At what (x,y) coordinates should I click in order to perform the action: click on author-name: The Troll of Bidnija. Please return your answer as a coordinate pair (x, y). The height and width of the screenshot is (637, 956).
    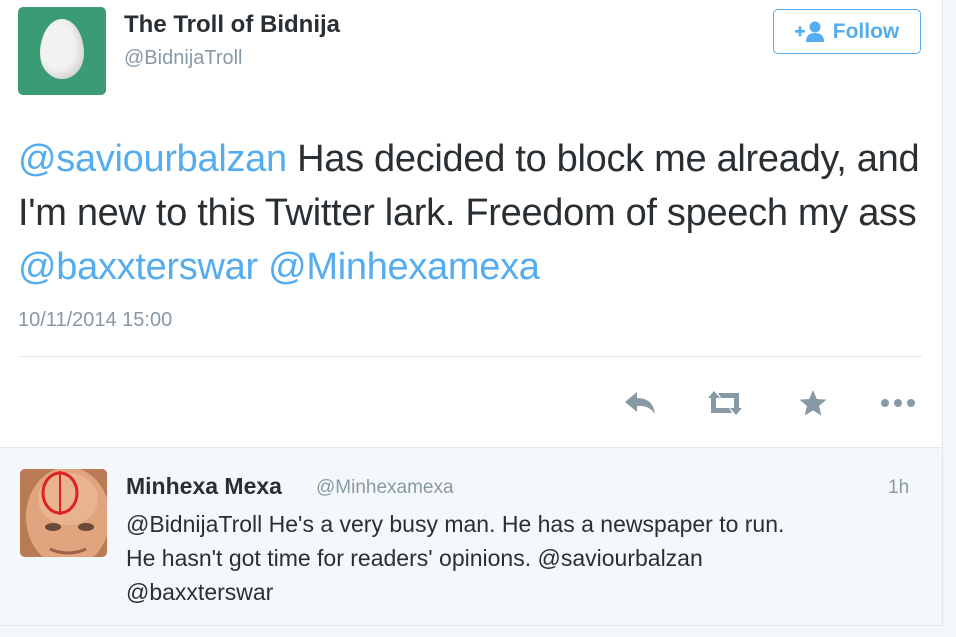
    Looking at the image, I should click on (232, 25).